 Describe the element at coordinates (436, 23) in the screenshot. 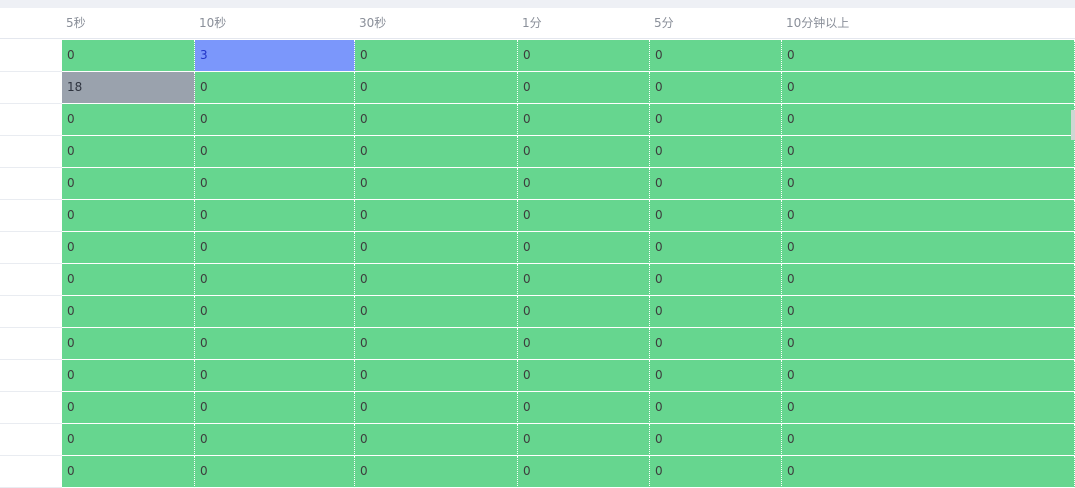

I see `header-30s: 30秒` at that location.